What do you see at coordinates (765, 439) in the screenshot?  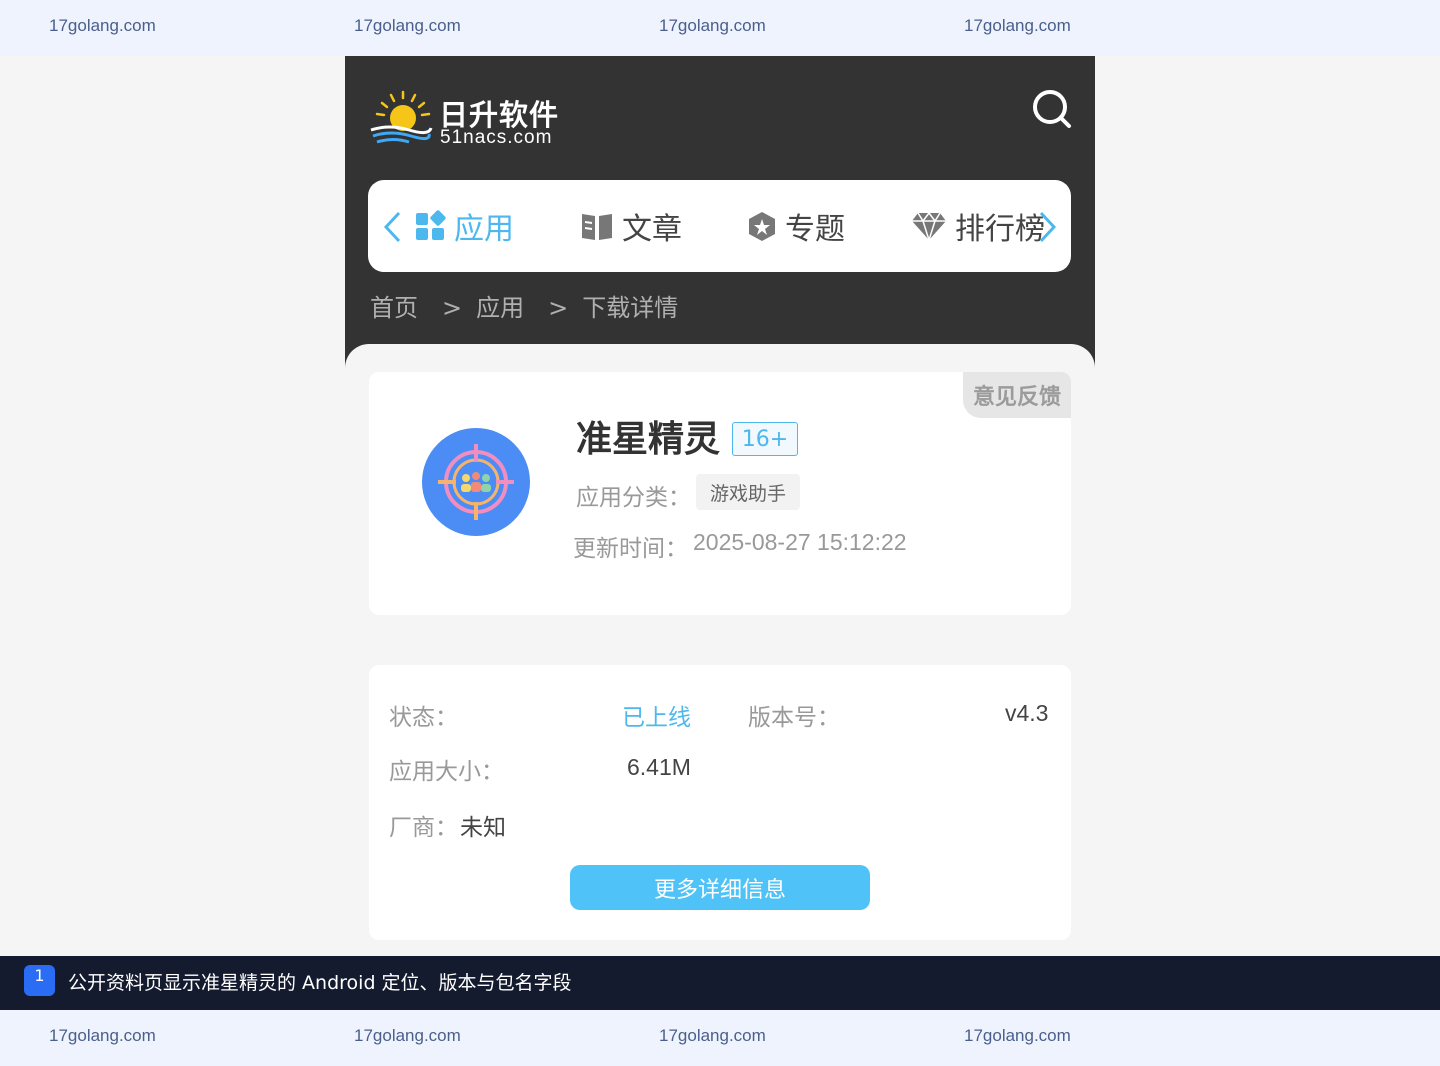 I see `age-rating-badge: 16+` at bounding box center [765, 439].